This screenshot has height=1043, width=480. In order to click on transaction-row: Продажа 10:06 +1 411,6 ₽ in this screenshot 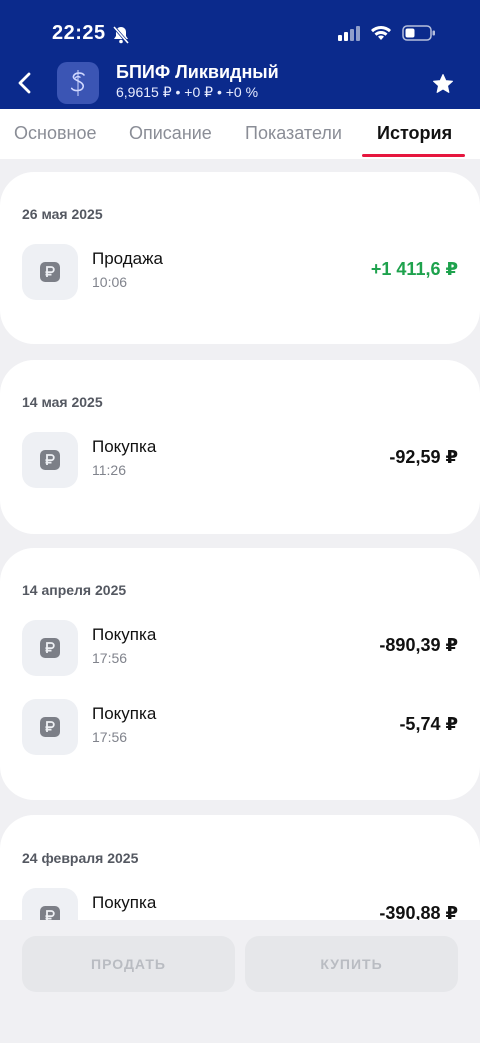, I will do `click(240, 272)`.